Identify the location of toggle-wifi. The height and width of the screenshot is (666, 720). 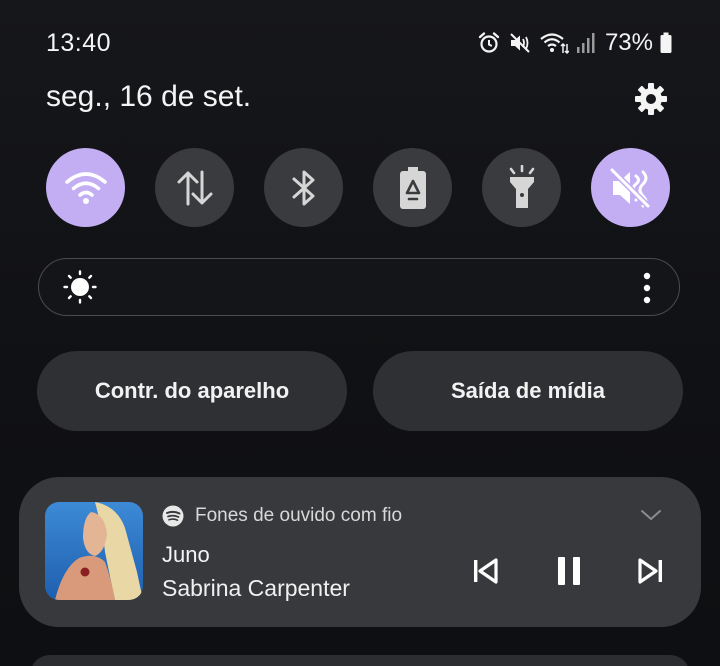
(85, 187).